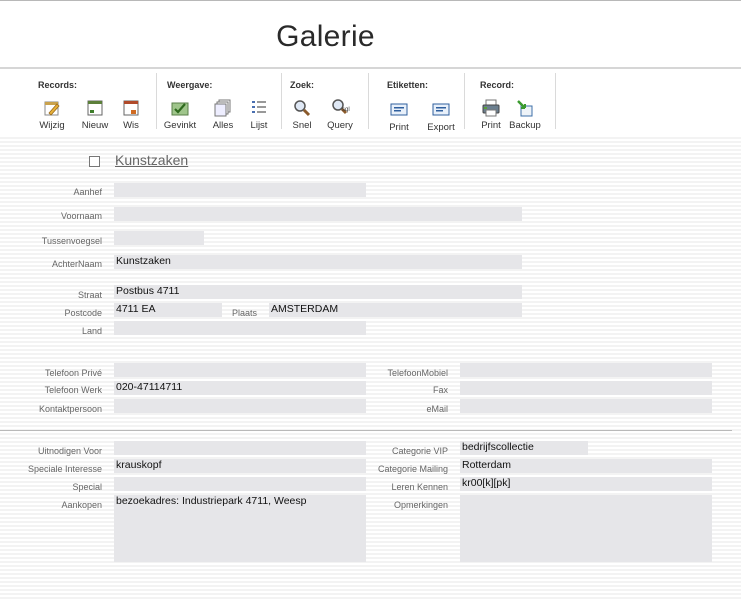 The height and width of the screenshot is (600, 741). What do you see at coordinates (240, 484) in the screenshot?
I see `field-special` at bounding box center [240, 484].